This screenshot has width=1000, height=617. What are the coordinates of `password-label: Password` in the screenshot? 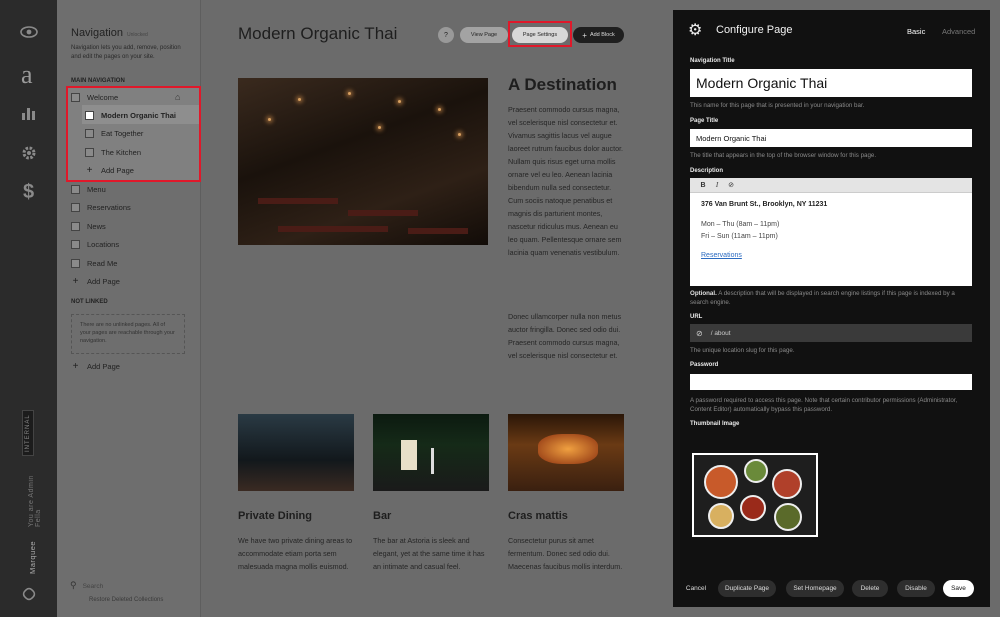 It's located at (704, 365).